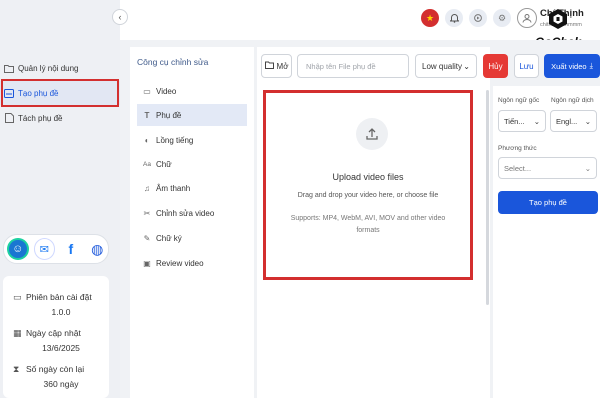 This screenshot has width=600, height=398. I want to click on header: ★ ⚙ Chí Thịnh chithinhmmmmm GoChek, so click(360, 24).